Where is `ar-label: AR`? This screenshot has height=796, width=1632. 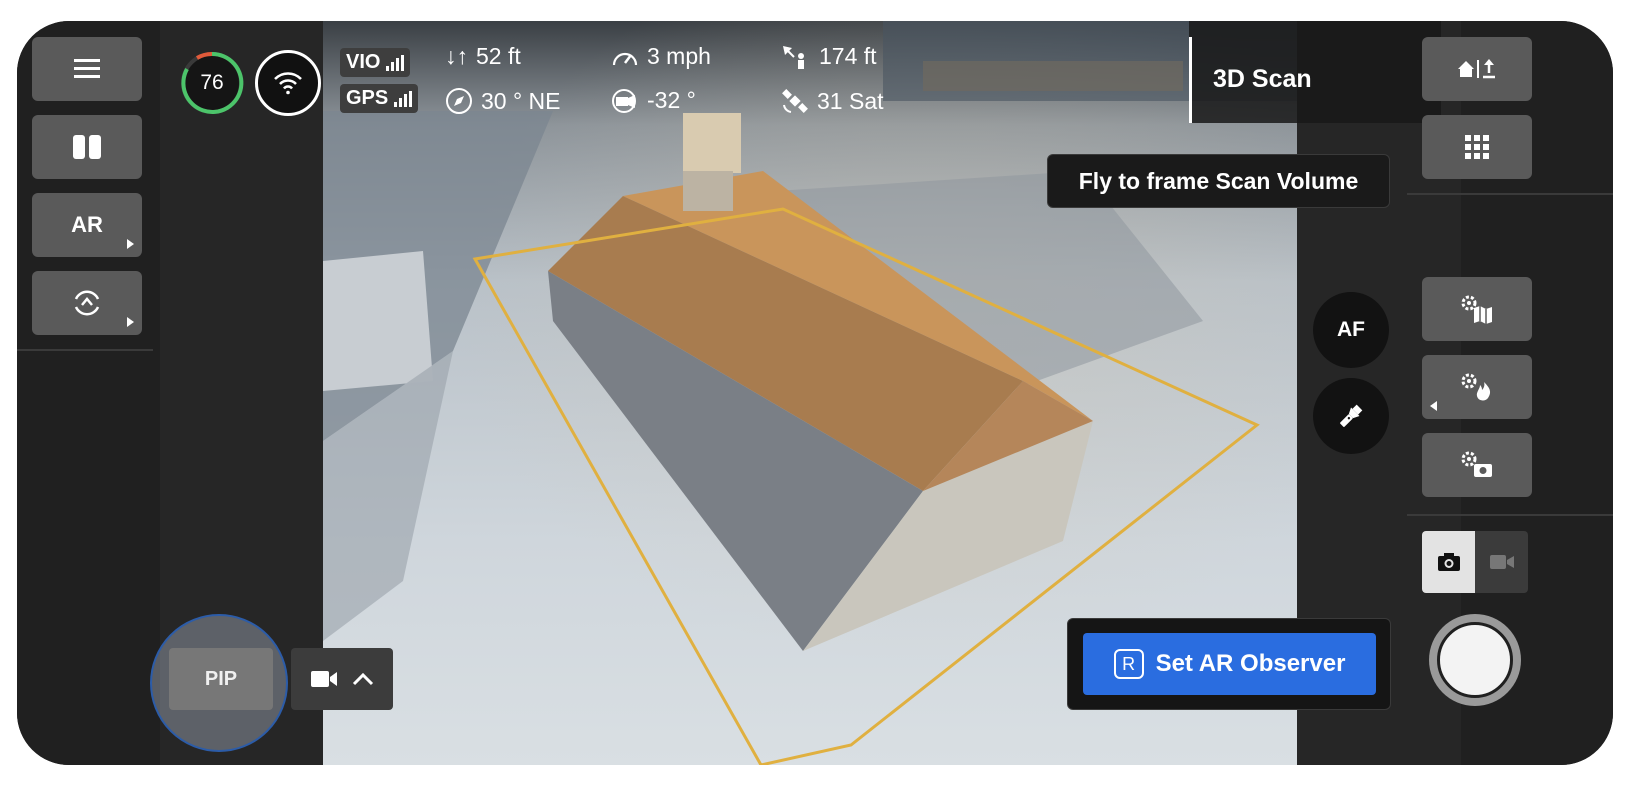
ar-label: AR is located at coordinates (87, 224).